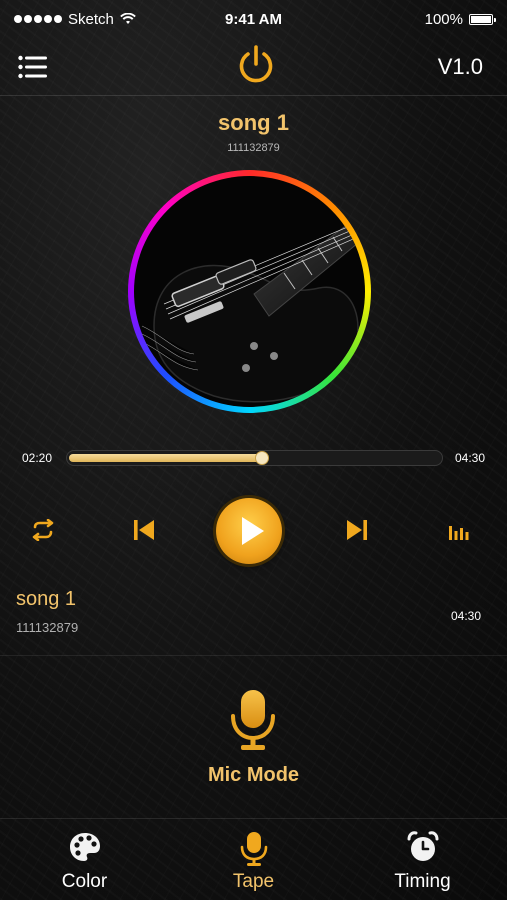 Image resolution: width=507 pixels, height=900 pixels. I want to click on tab-tape: Tape, so click(253, 859).